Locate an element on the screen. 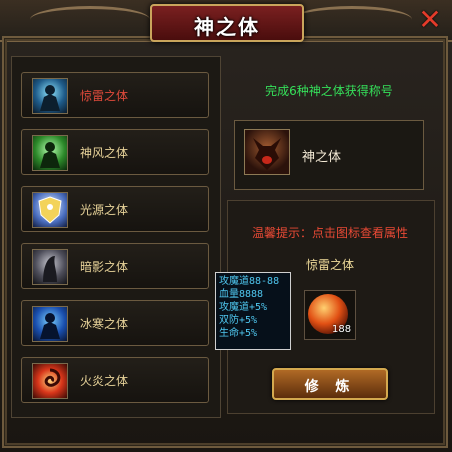 Image resolution: width=452 pixels, height=452 pixels. attribute-tooltip: 攻魔道88-88 血量8888 攻魔道+5% 双防+5% 生命+5% is located at coordinates (253, 311).